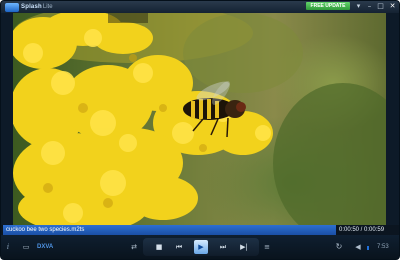 Image resolution: width=400 pixels, height=260 pixels. What do you see at coordinates (244, 247) in the screenshot?
I see `next-frame-button: ▶|` at bounding box center [244, 247].